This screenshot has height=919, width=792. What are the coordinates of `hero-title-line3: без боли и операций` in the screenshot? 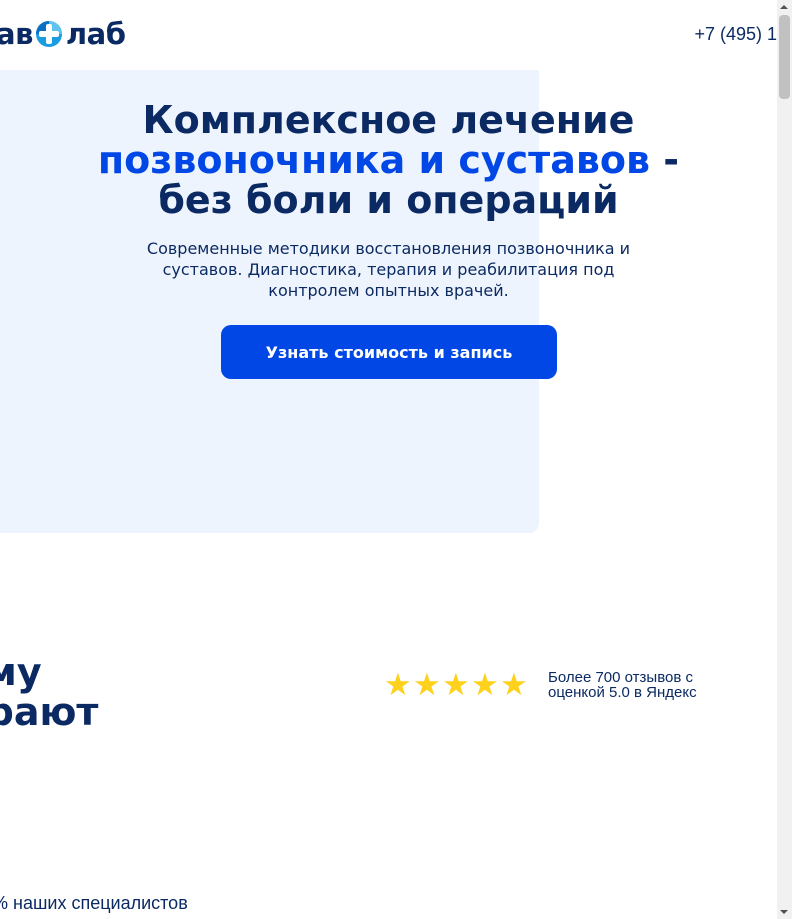 It's located at (388, 200).